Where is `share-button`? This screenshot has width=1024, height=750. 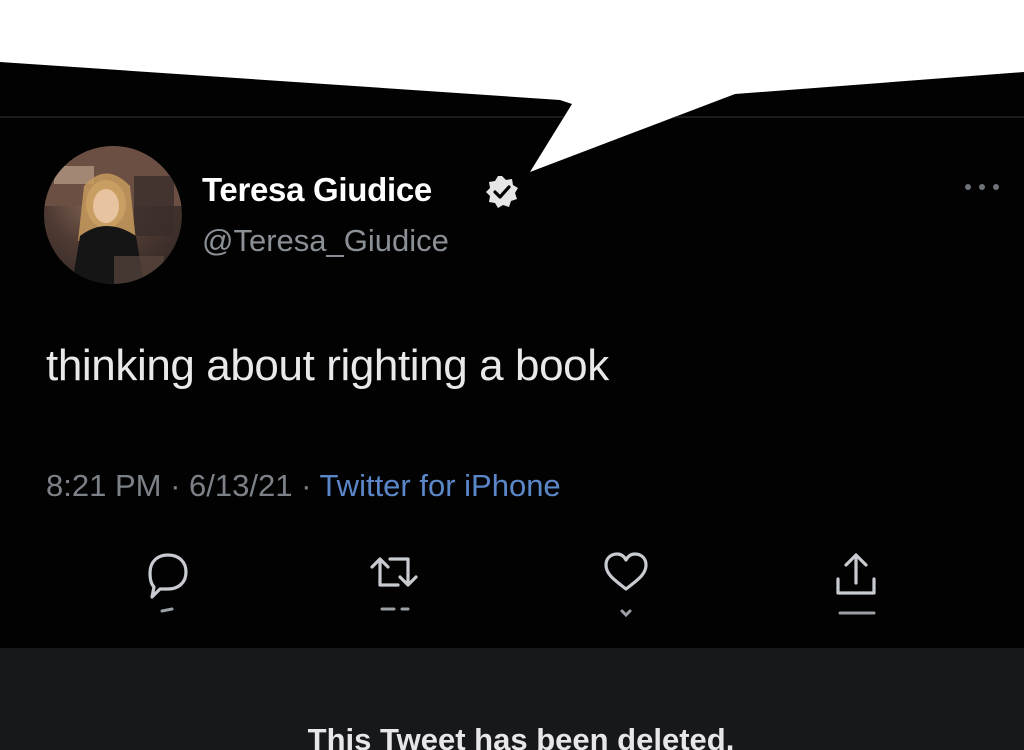 share-button is located at coordinates (856, 583).